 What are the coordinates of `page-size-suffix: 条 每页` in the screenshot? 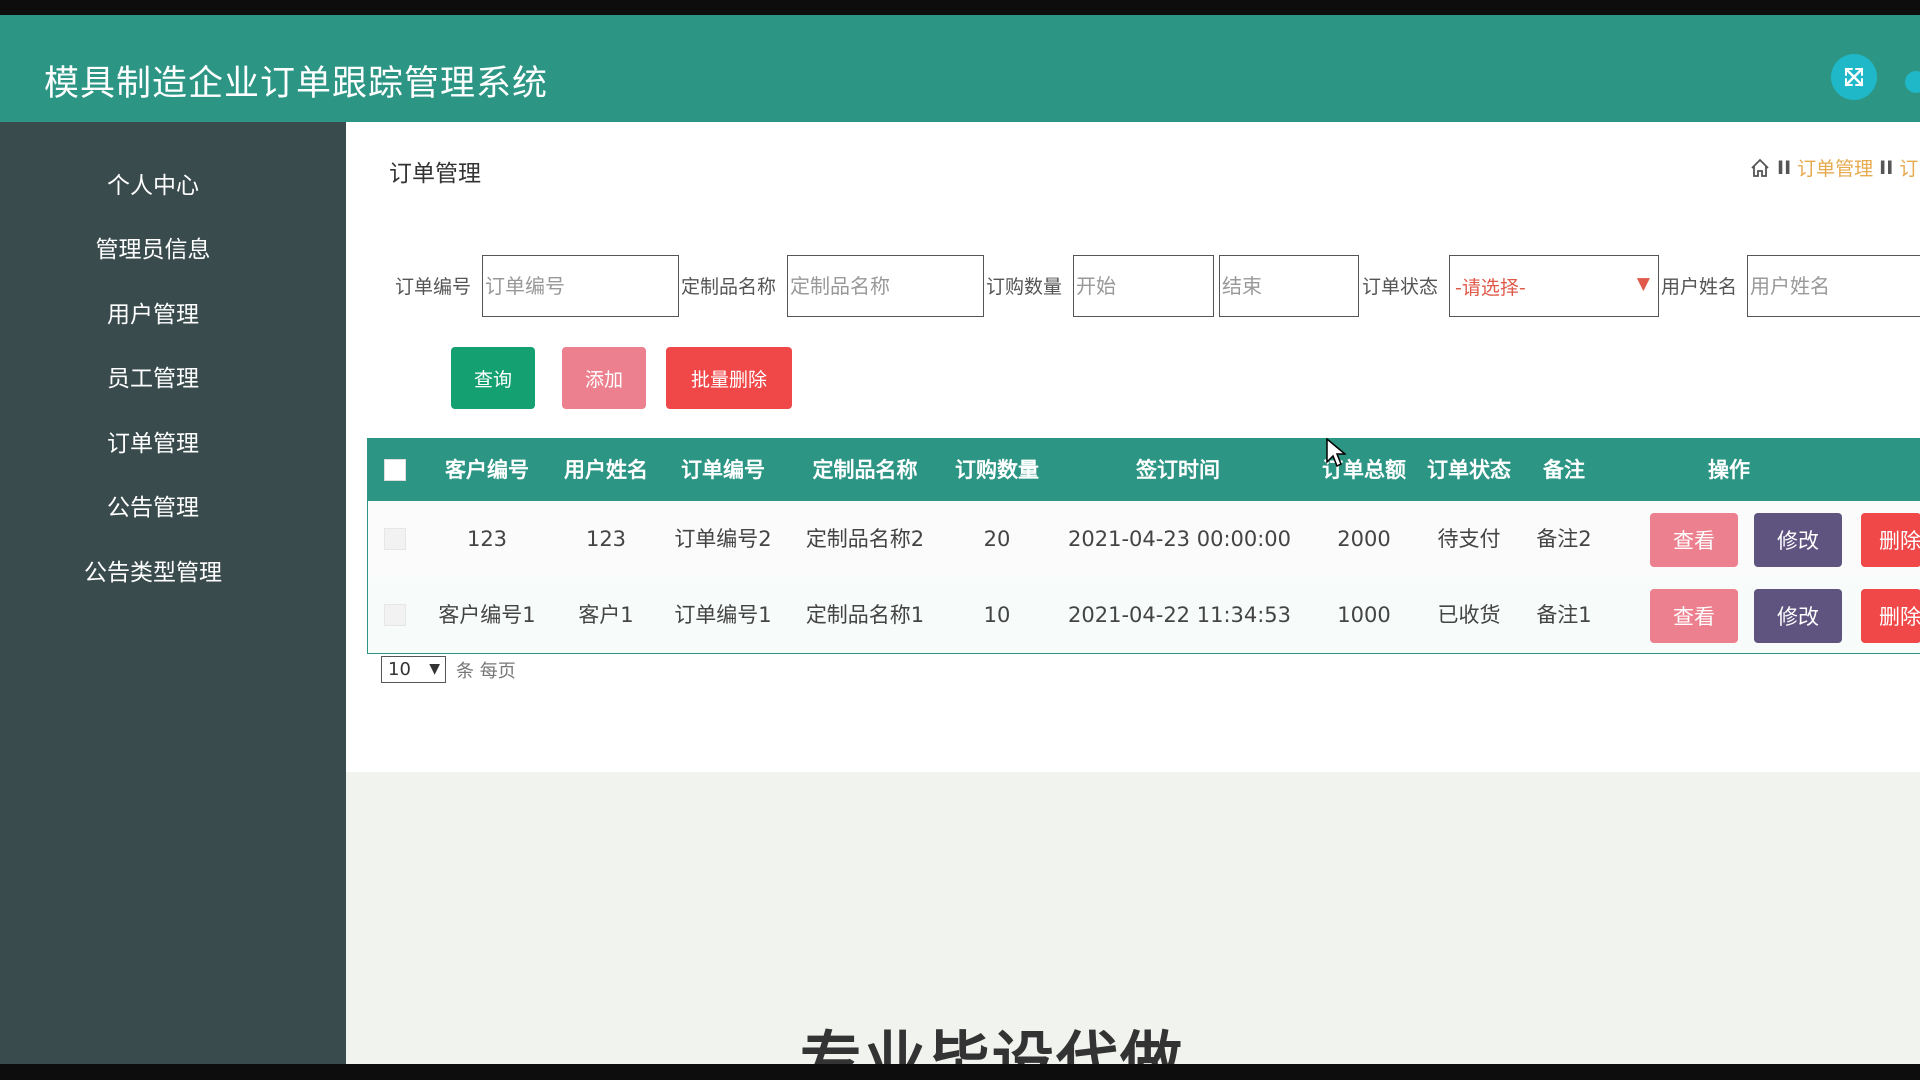 It's located at (486, 671).